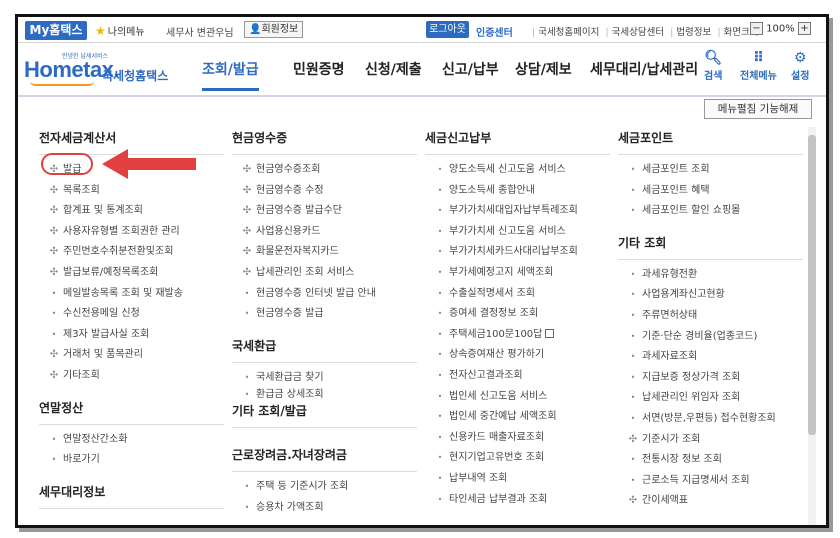  I want to click on vertical-scrollbar, so click(812, 326).